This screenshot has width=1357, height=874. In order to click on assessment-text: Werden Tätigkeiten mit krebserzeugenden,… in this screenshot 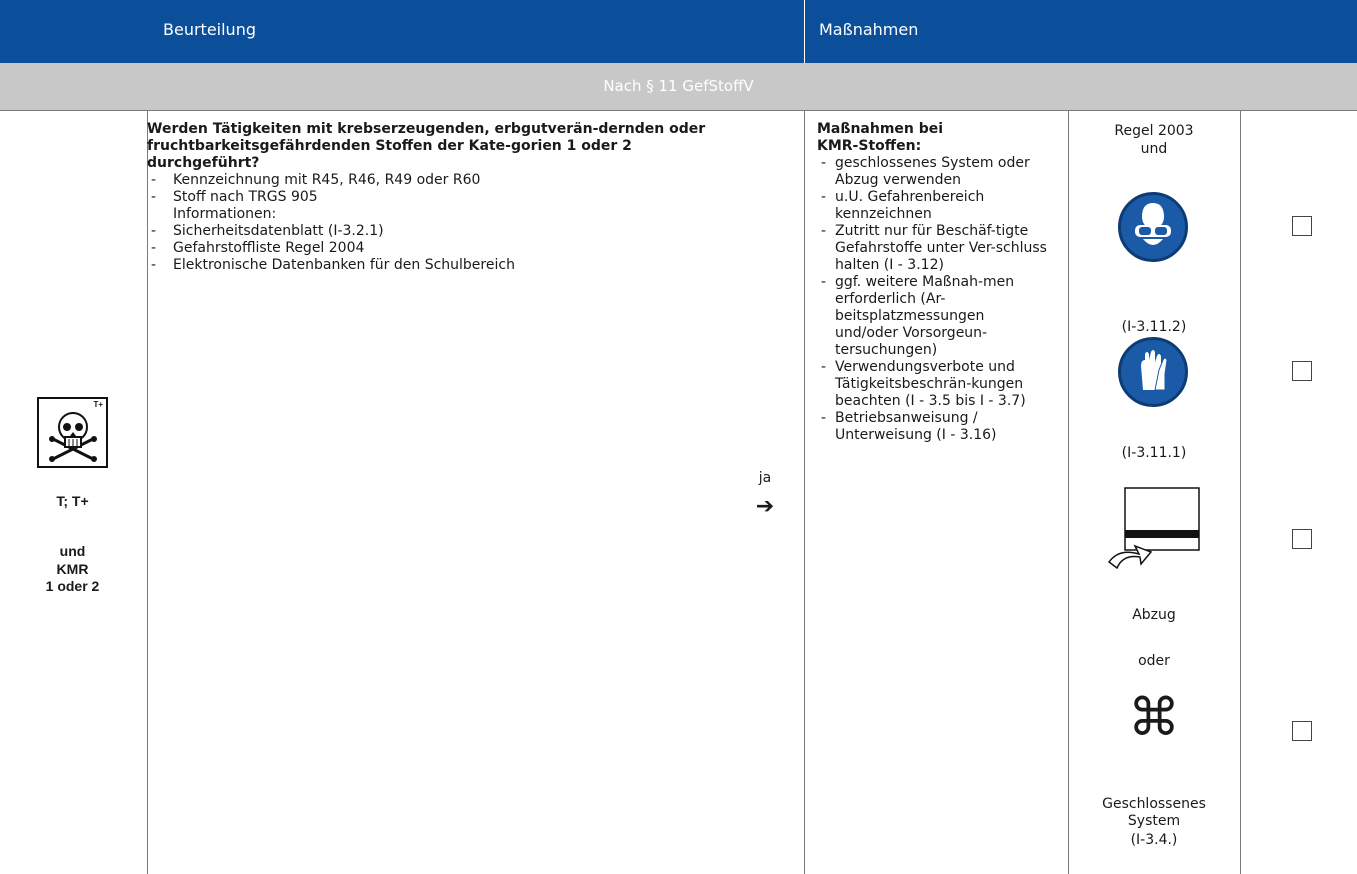, I will do `click(437, 197)`.